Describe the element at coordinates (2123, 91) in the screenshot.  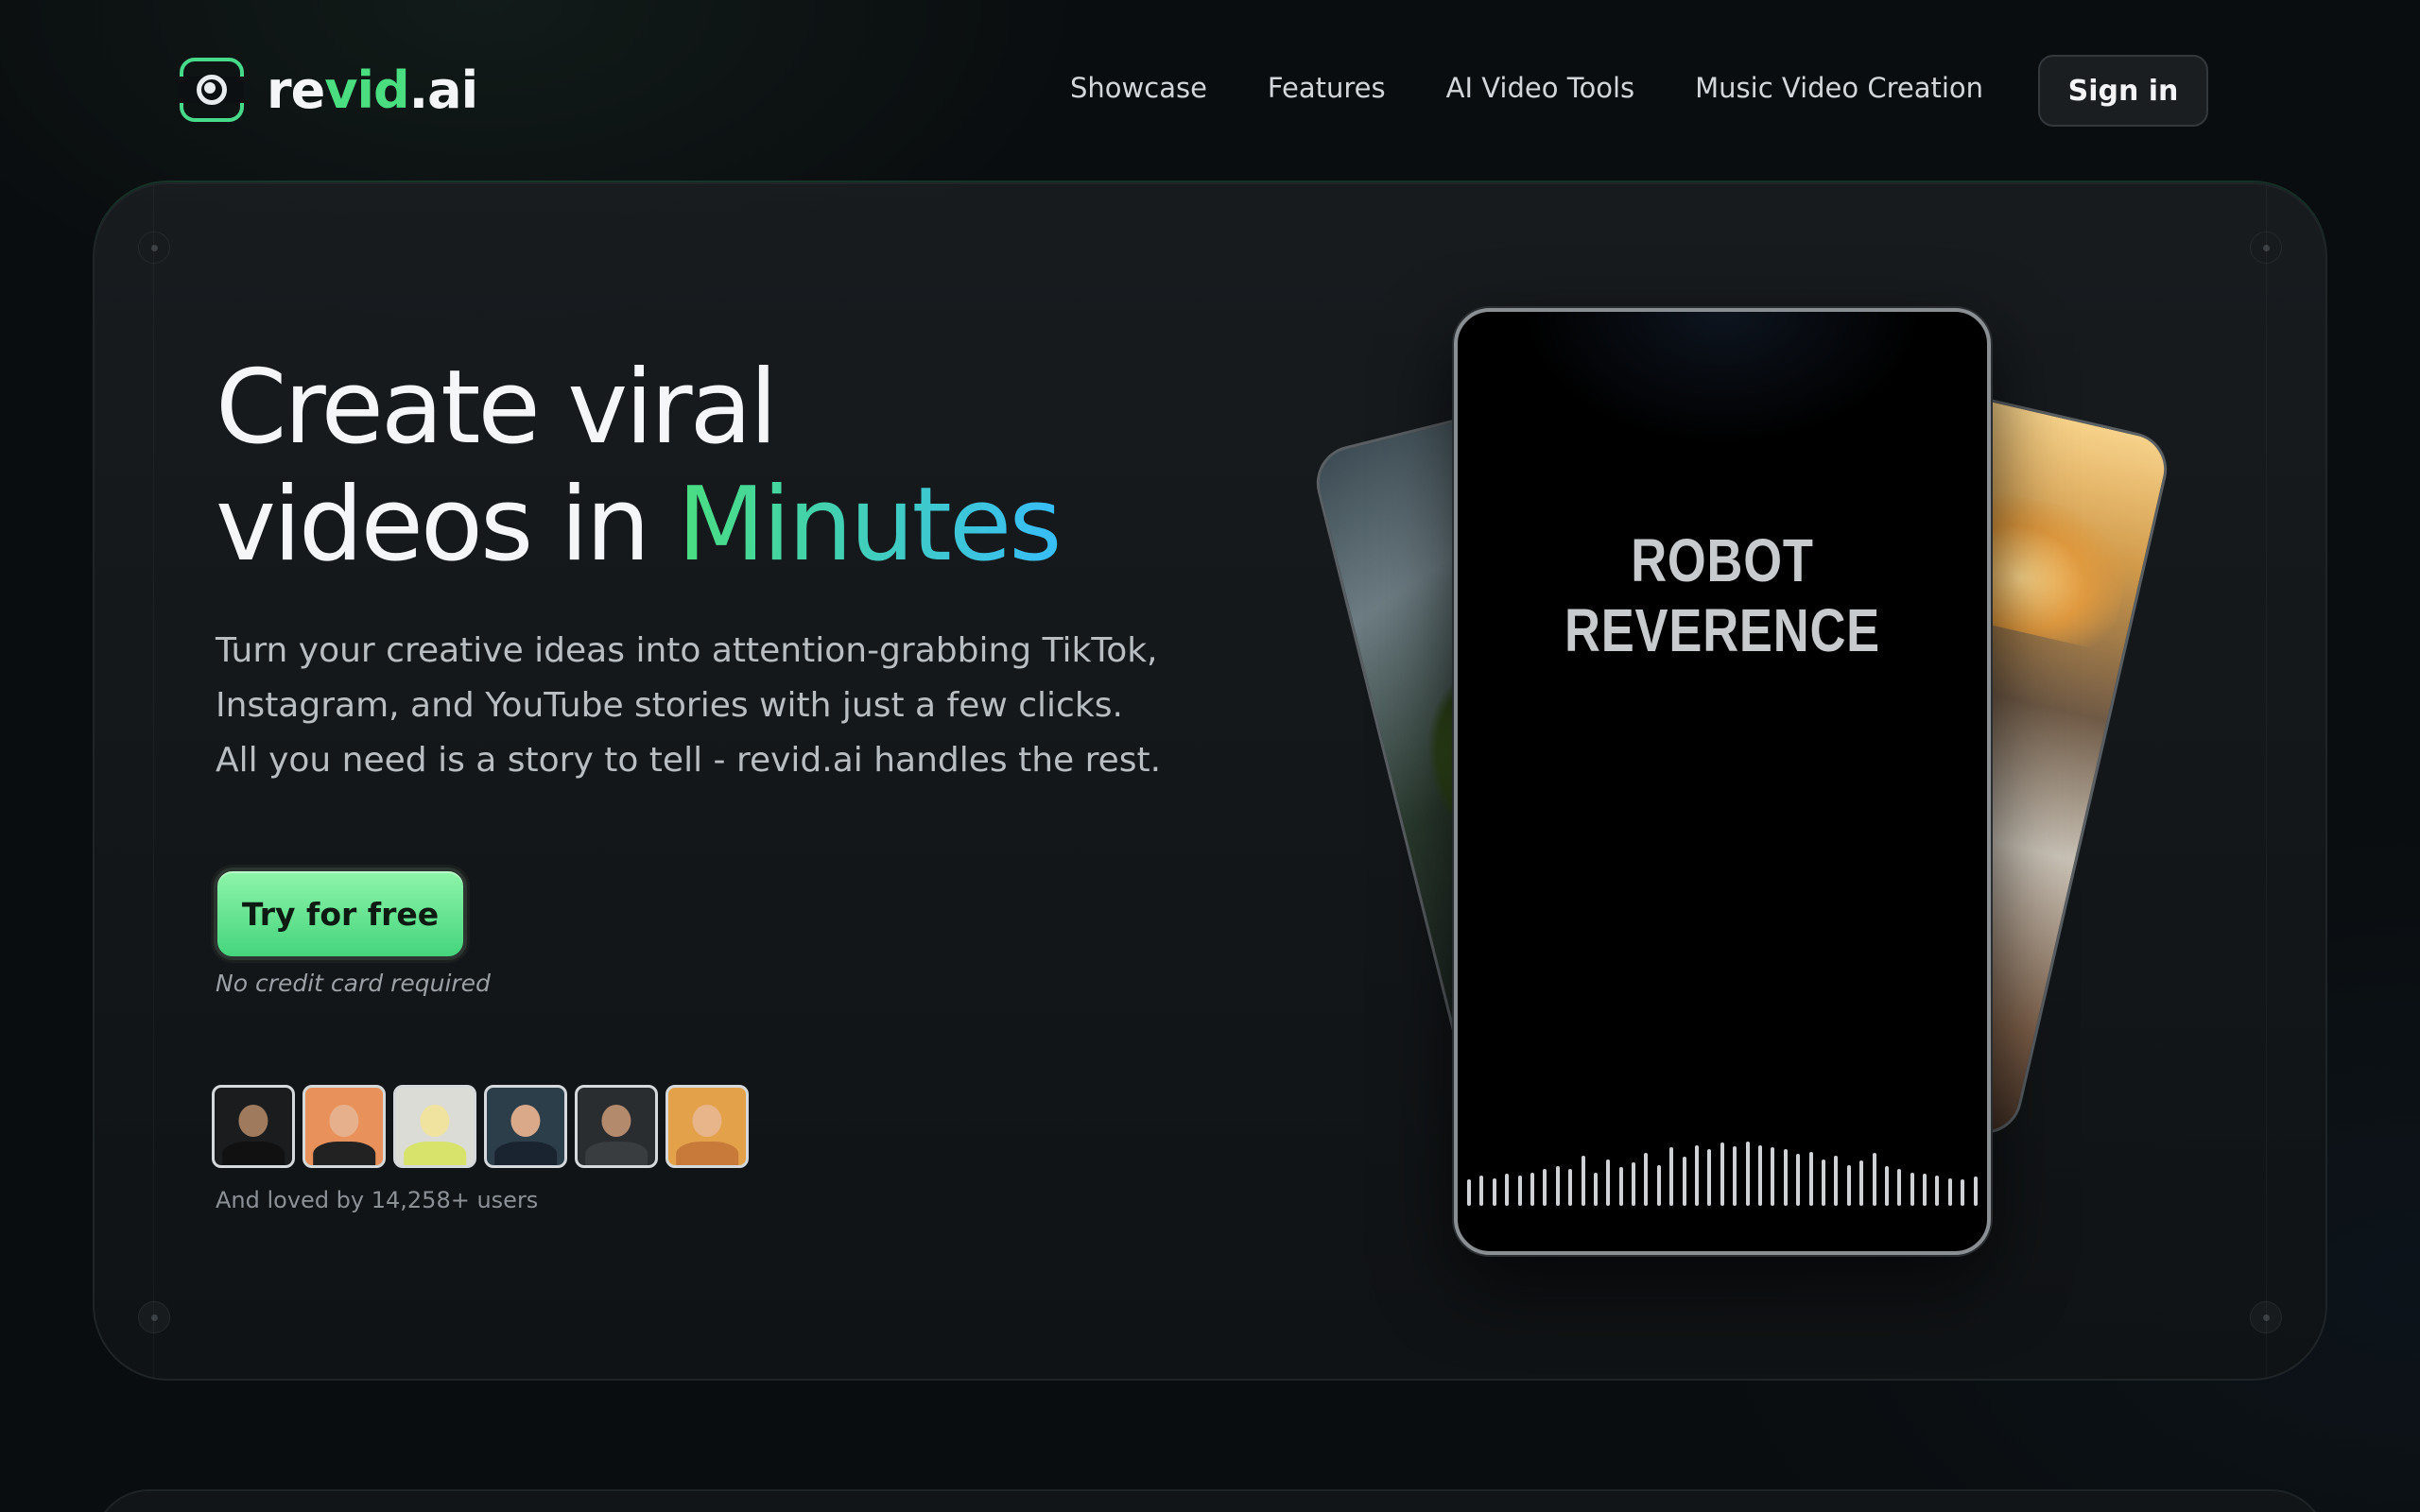
I see `sign-in-button: Sign in` at that location.